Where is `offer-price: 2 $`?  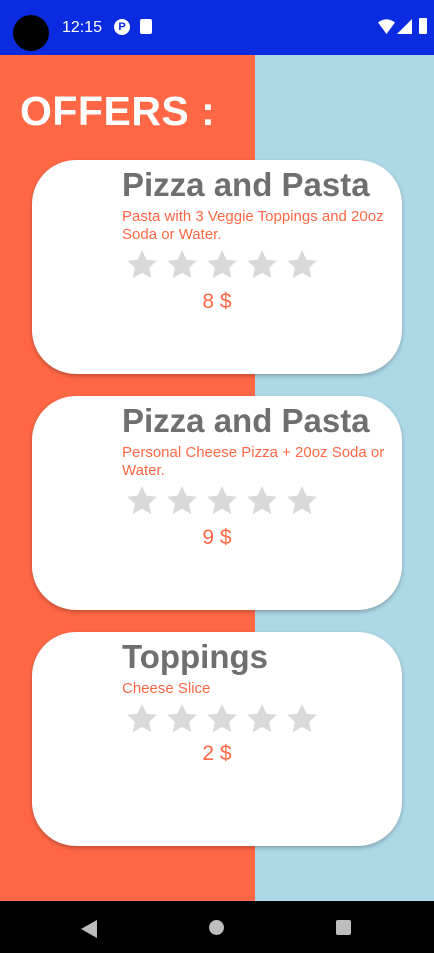 offer-price: 2 $ is located at coordinates (217, 753).